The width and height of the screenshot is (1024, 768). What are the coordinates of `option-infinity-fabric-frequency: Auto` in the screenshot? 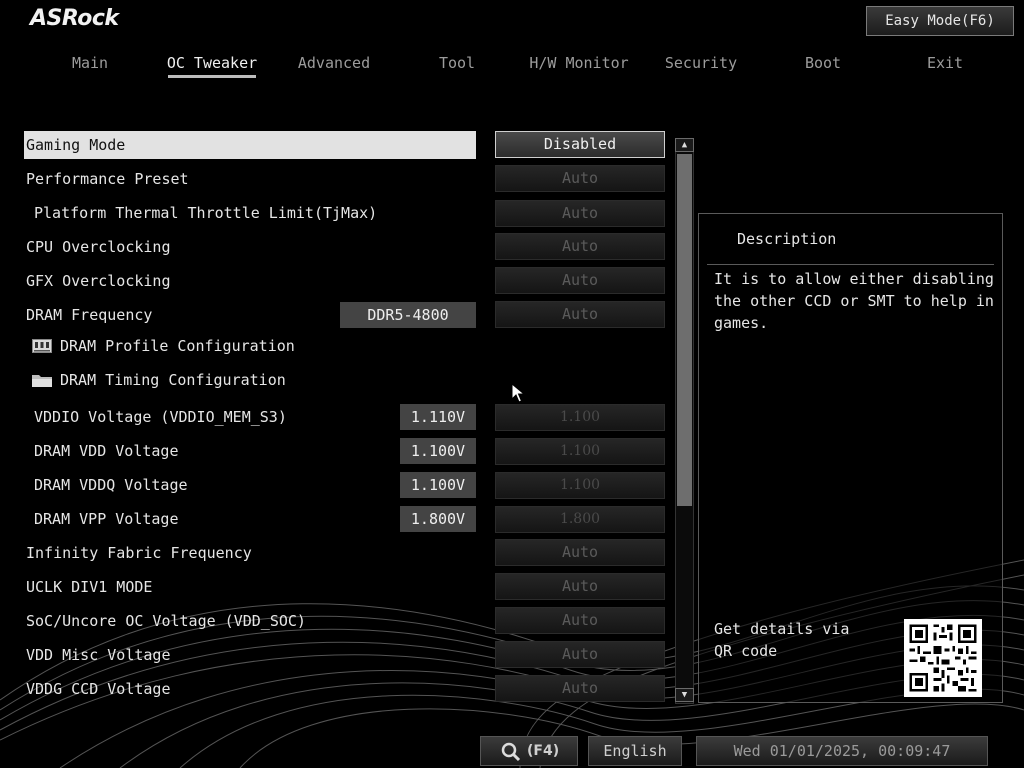 It's located at (580, 552).